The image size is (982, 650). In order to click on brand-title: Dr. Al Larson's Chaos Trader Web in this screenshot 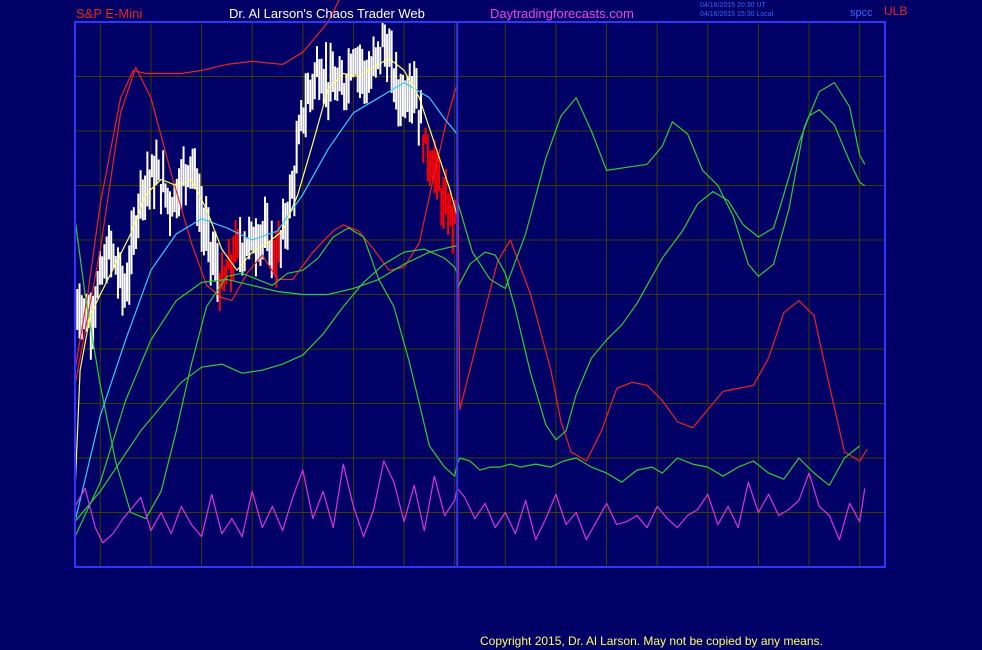, I will do `click(327, 13)`.